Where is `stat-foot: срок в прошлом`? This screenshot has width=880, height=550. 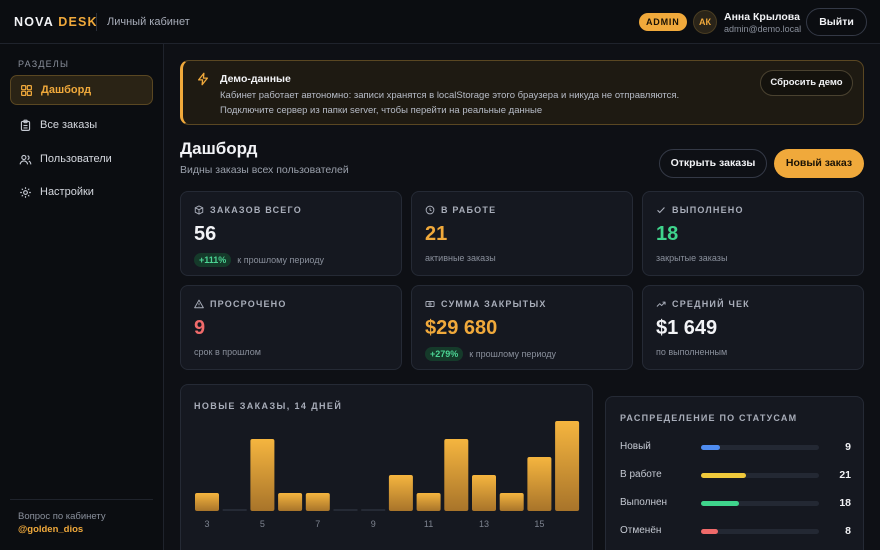 stat-foot: срок в прошлом is located at coordinates (227, 352).